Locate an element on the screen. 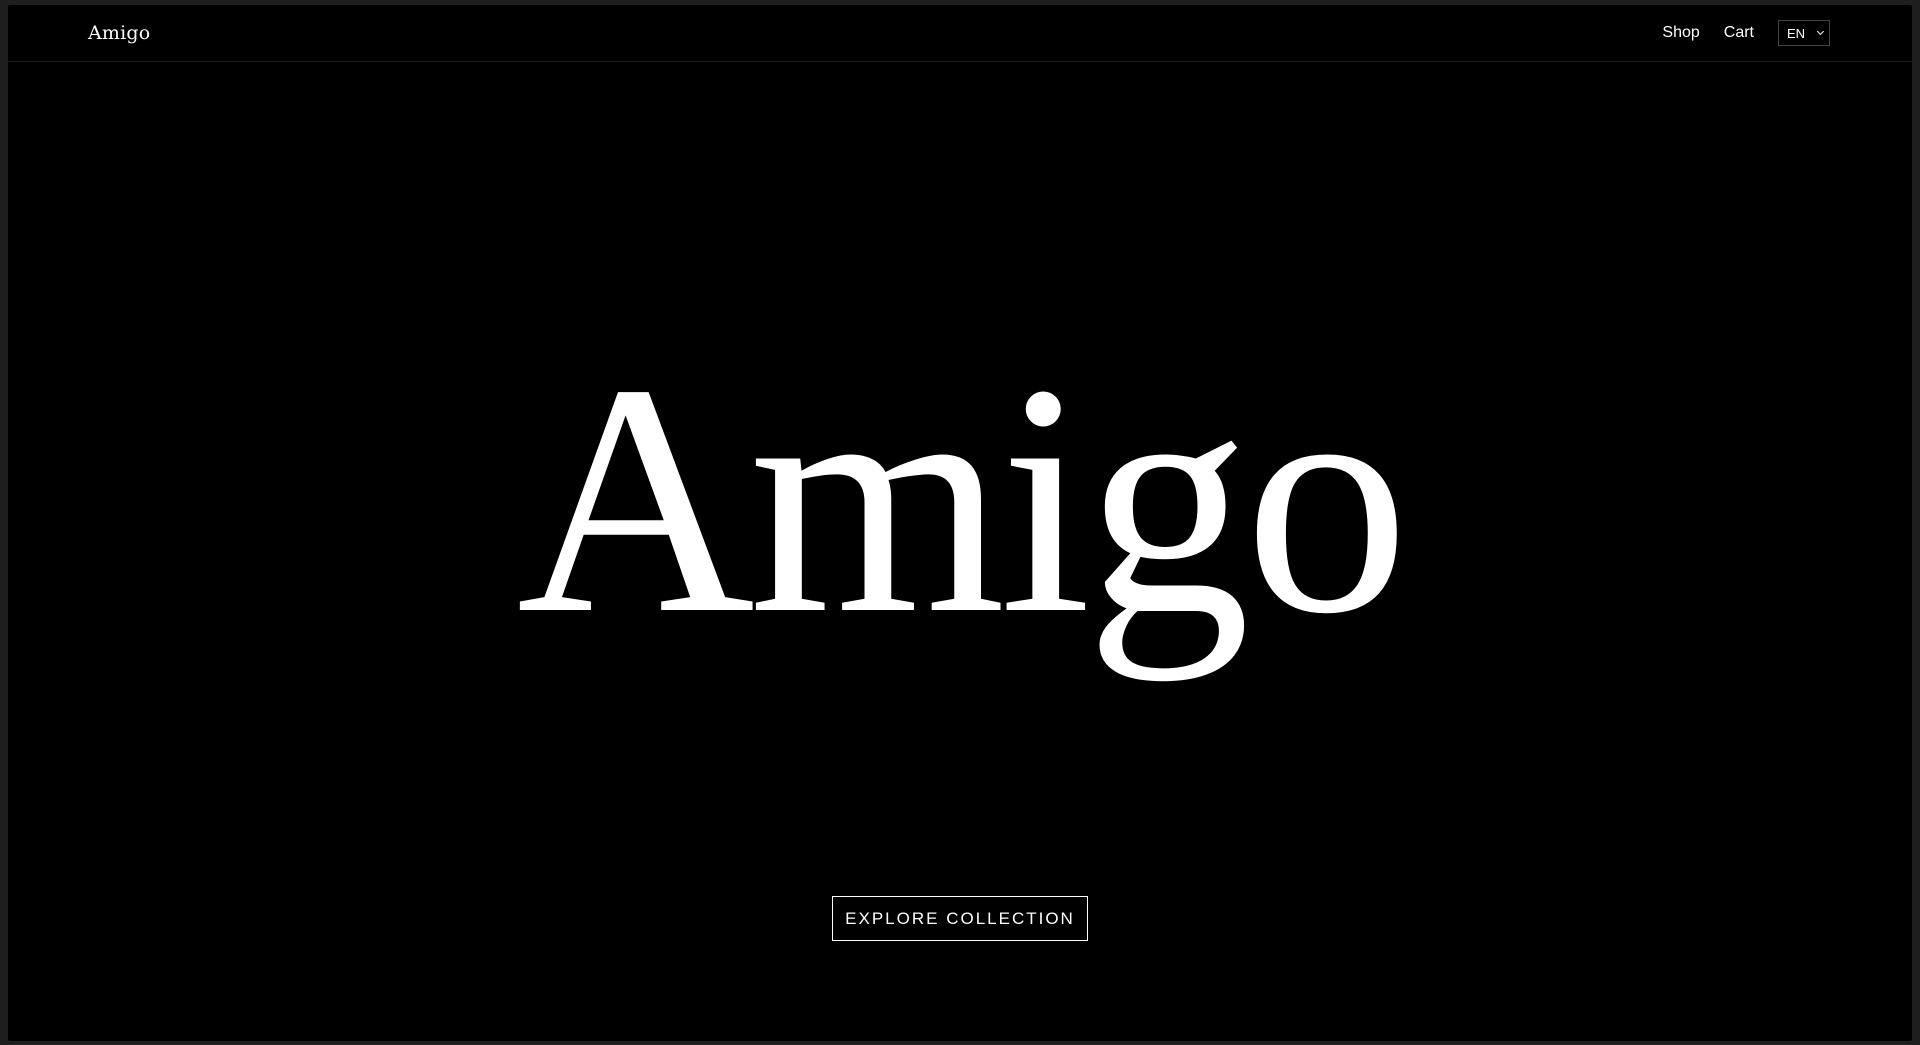  site-logo: Amigo is located at coordinates (119, 33).